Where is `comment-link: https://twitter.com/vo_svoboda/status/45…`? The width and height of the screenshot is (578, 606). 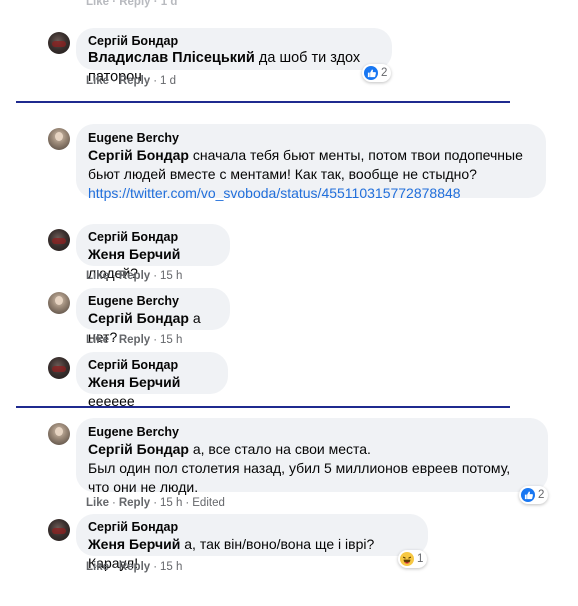
comment-link: https://twitter.com/vo_svoboda/status/45… is located at coordinates (311, 193).